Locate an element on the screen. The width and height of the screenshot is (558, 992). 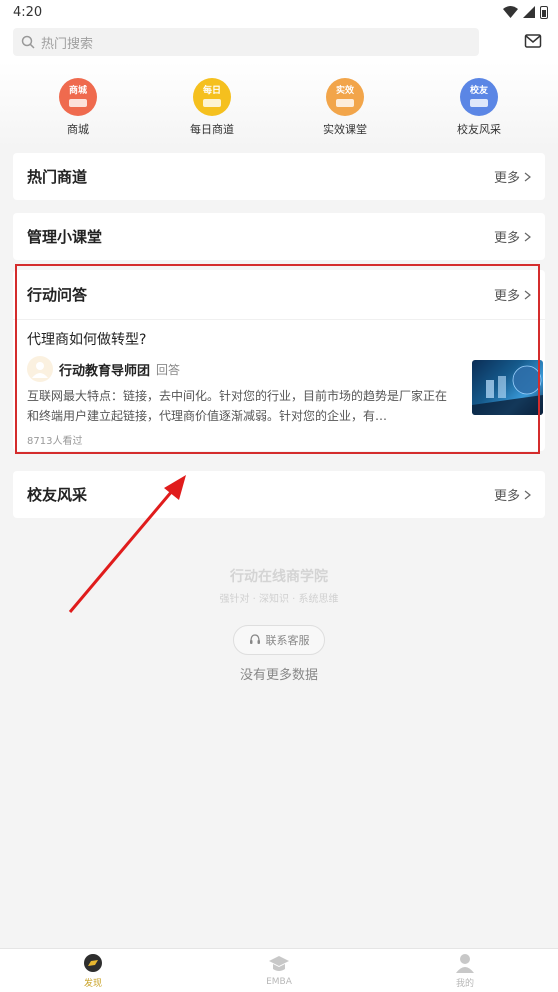
compass-icon is located at coordinates (93, 962).